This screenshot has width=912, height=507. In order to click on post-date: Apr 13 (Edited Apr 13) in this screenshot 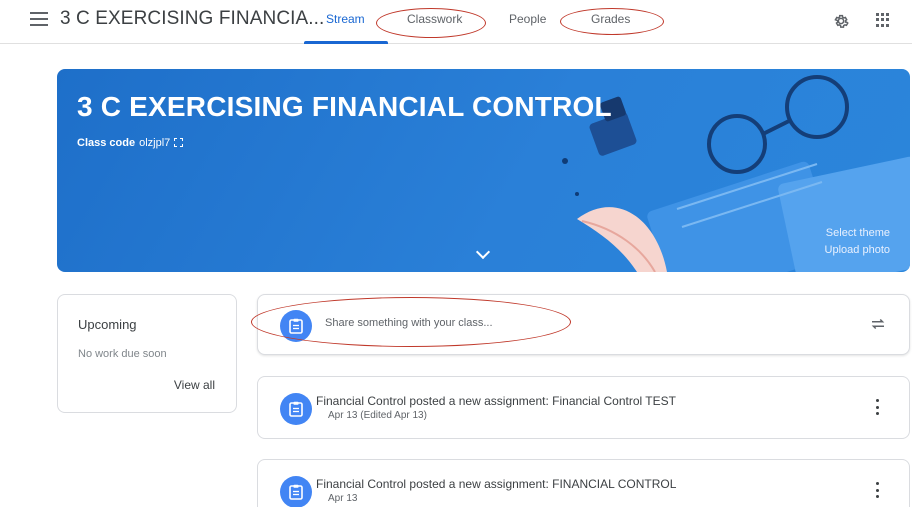, I will do `click(377, 415)`.